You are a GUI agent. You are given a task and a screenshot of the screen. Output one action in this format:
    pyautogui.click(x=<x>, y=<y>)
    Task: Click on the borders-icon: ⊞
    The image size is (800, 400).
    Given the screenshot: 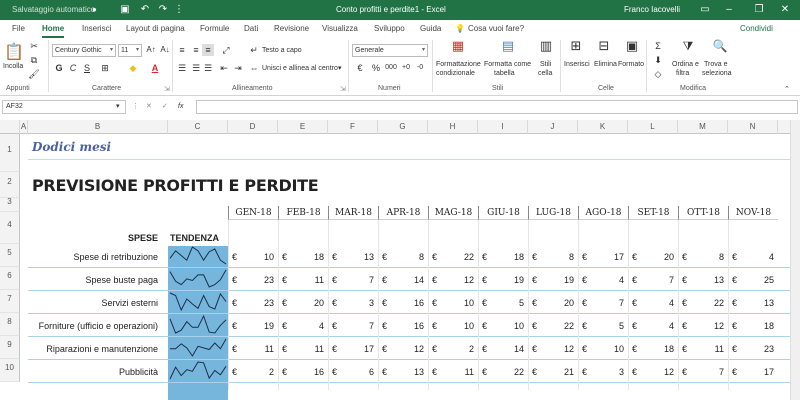 What is the action you would take?
    pyautogui.click(x=105, y=68)
    